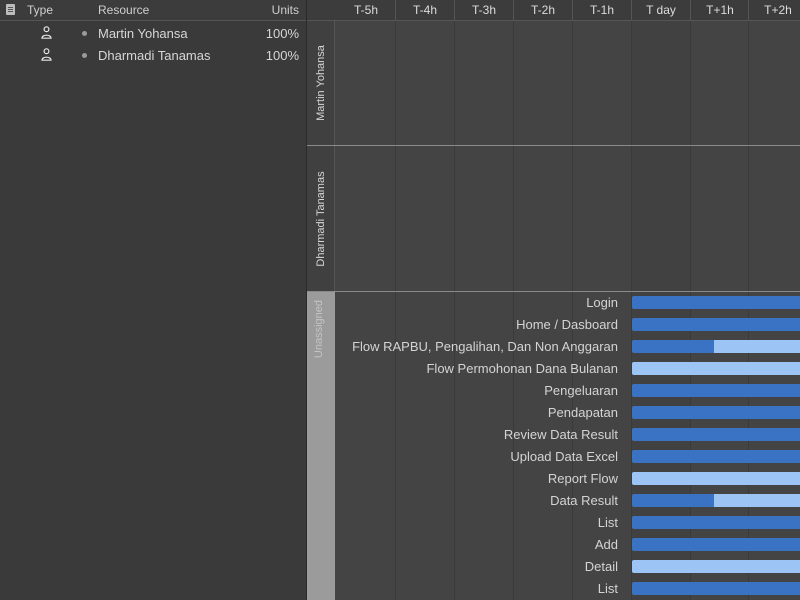 The image size is (800, 600). What do you see at coordinates (123, 10) in the screenshot?
I see `column-header-resource: Resource` at bounding box center [123, 10].